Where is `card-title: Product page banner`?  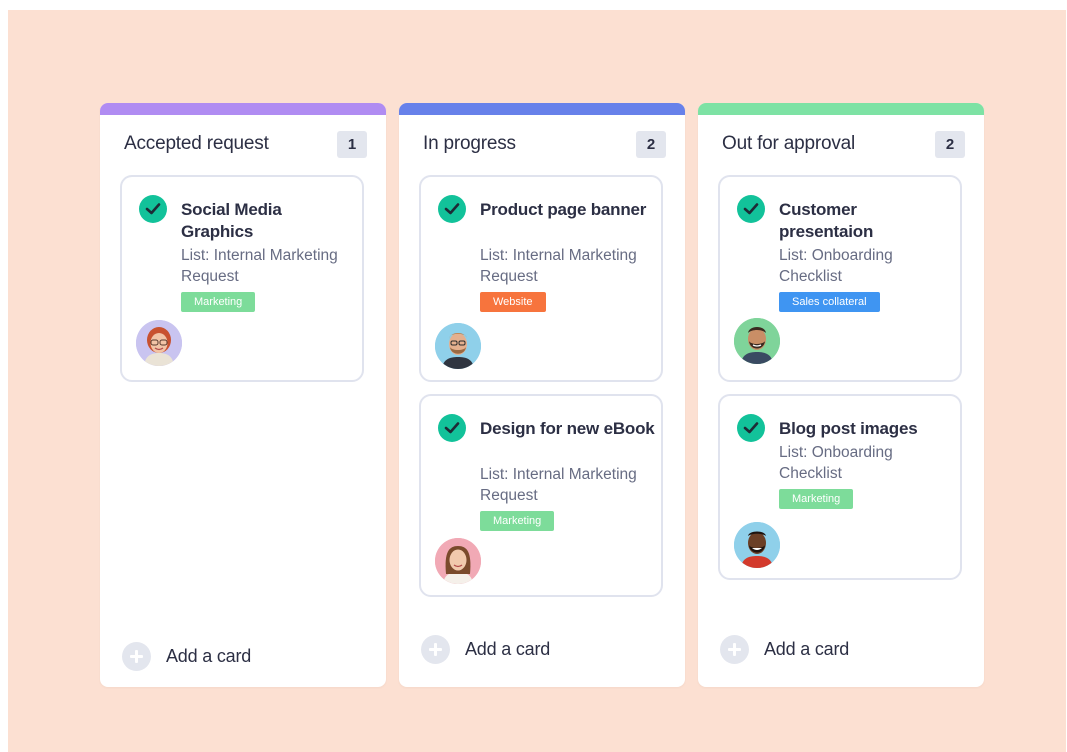
card-title: Product page banner is located at coordinates (563, 209).